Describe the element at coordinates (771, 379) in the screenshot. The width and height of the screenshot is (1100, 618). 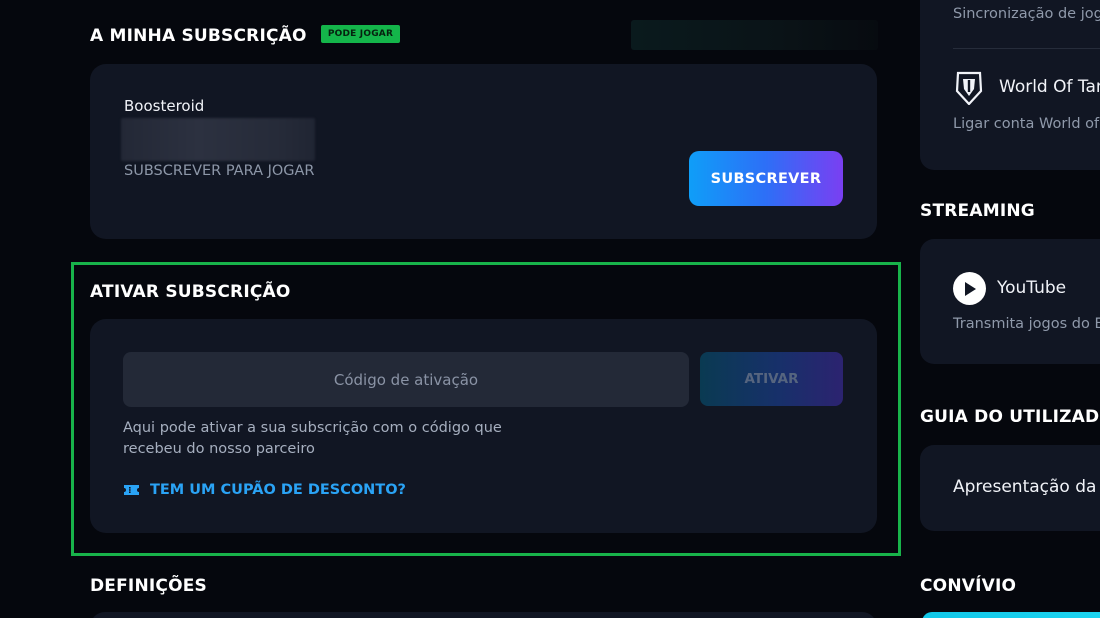
I see `activate-button: ATIVAR` at that location.